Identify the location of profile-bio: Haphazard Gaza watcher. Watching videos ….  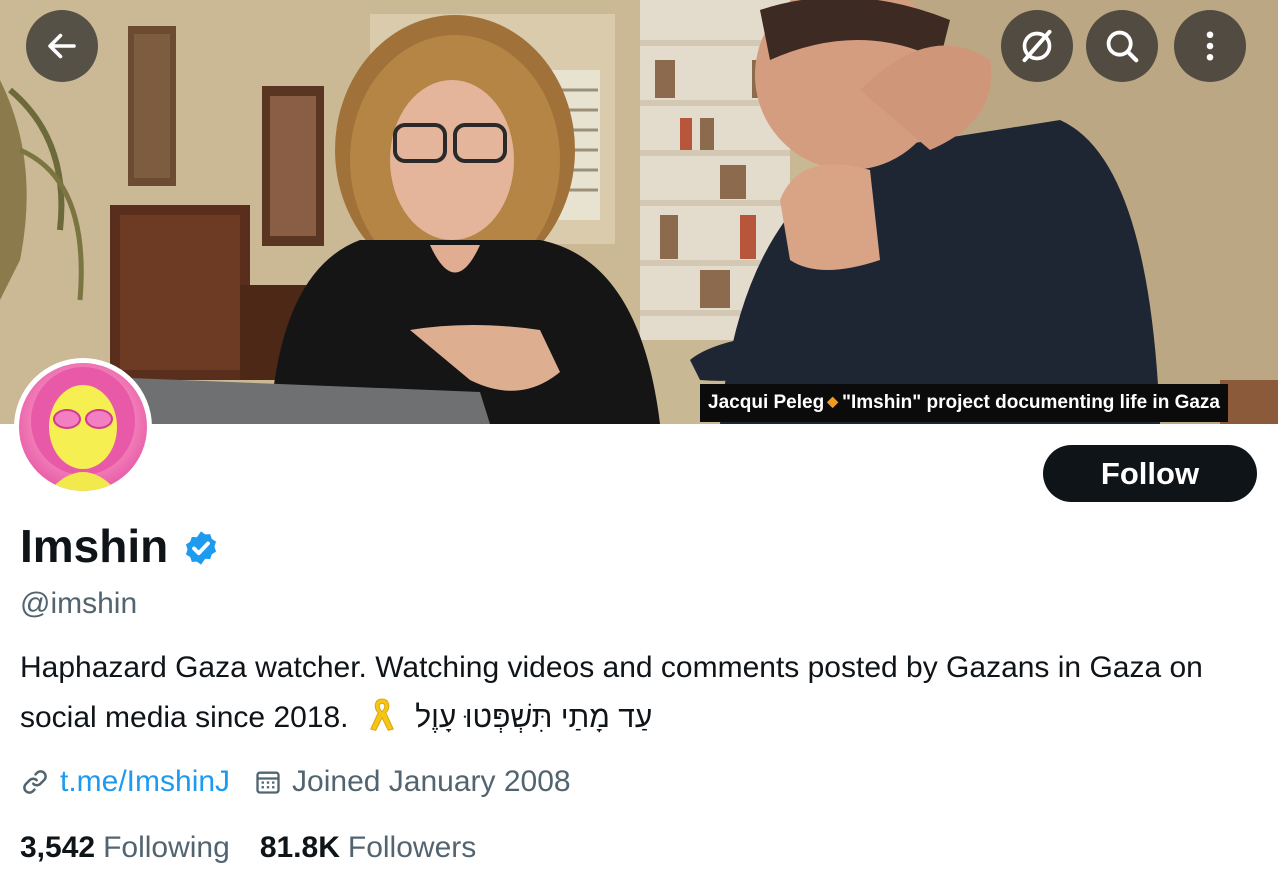
(642, 693).